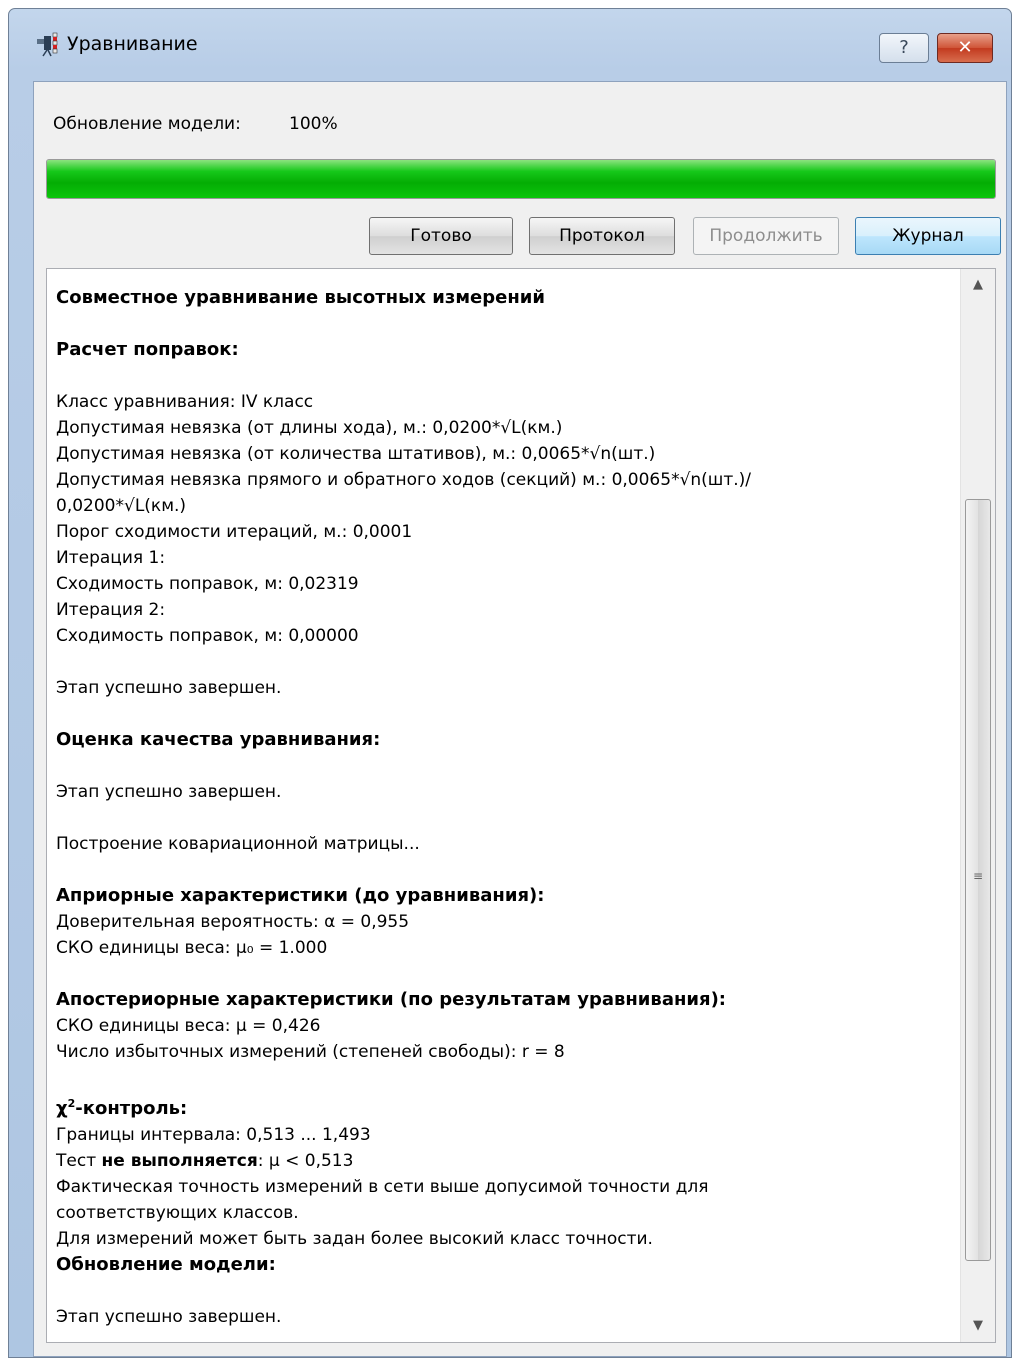 This screenshot has width=1017, height=1362. I want to click on log-line: Итерация 2:, so click(111, 610).